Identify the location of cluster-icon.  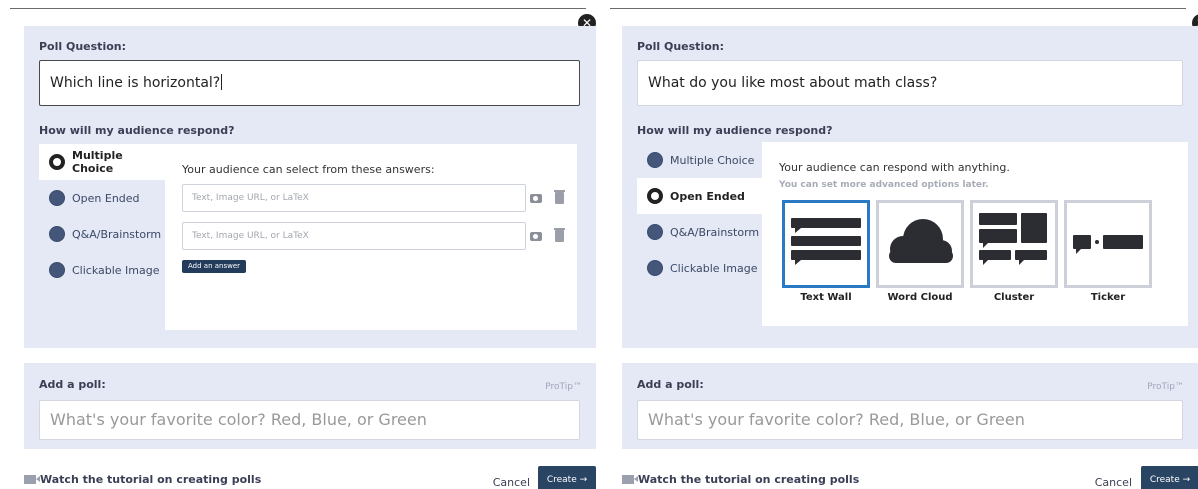
(1013, 239).